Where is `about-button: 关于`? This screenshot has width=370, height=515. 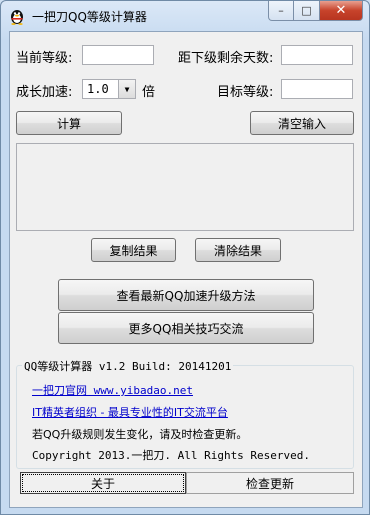 about-button: 关于 is located at coordinates (103, 483).